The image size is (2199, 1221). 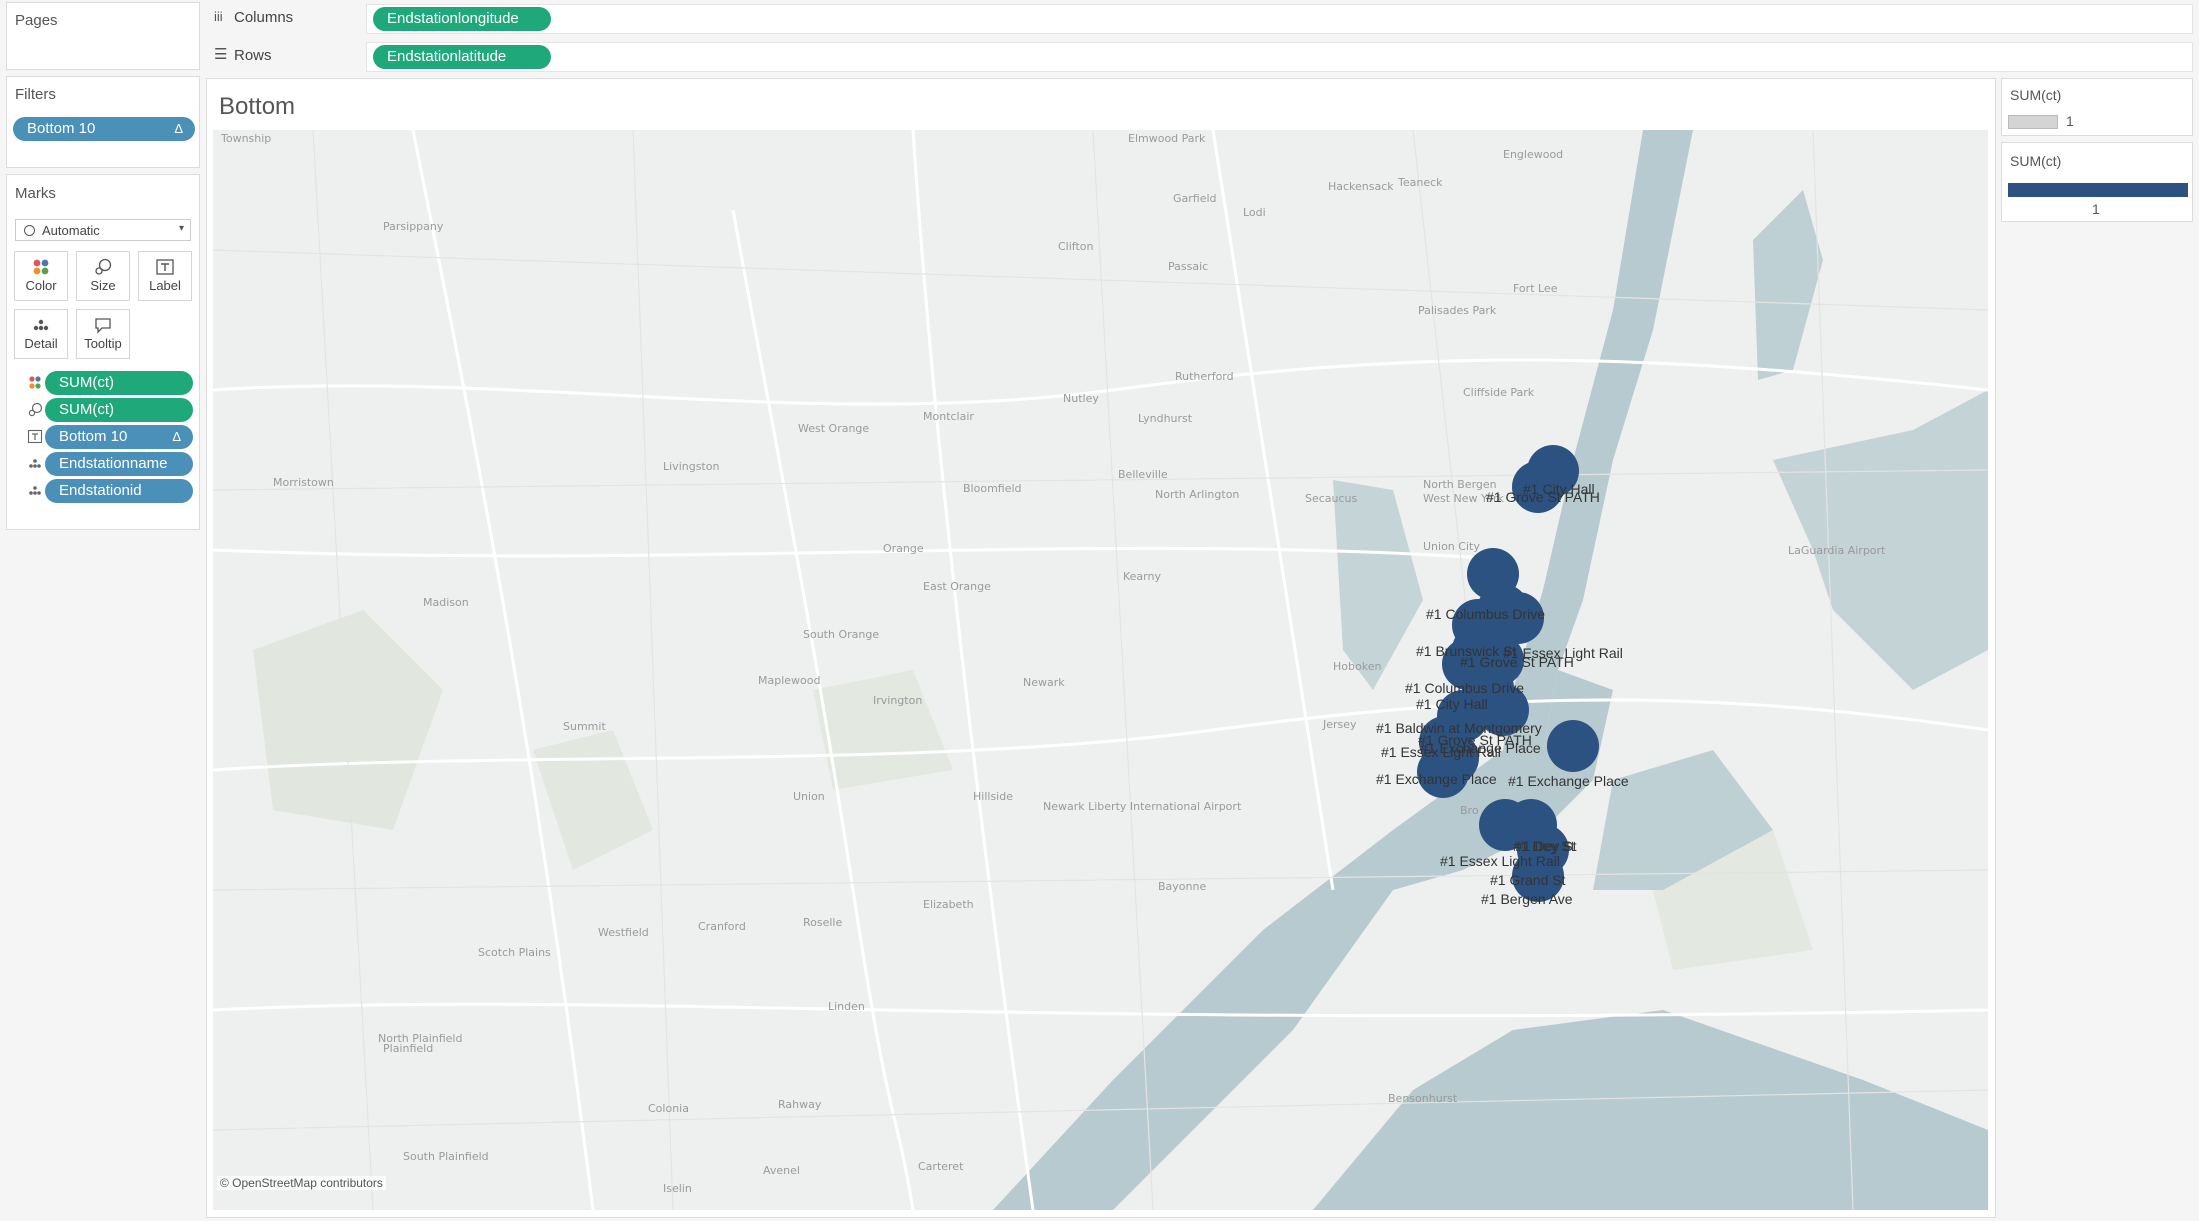 What do you see at coordinates (2098, 190) in the screenshot?
I see `size-legend-bar` at bounding box center [2098, 190].